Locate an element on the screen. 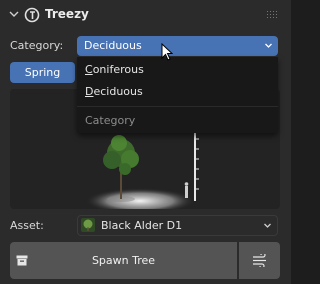 This screenshot has height=284, width=320. treezy-logo-icon is located at coordinates (32, 15).